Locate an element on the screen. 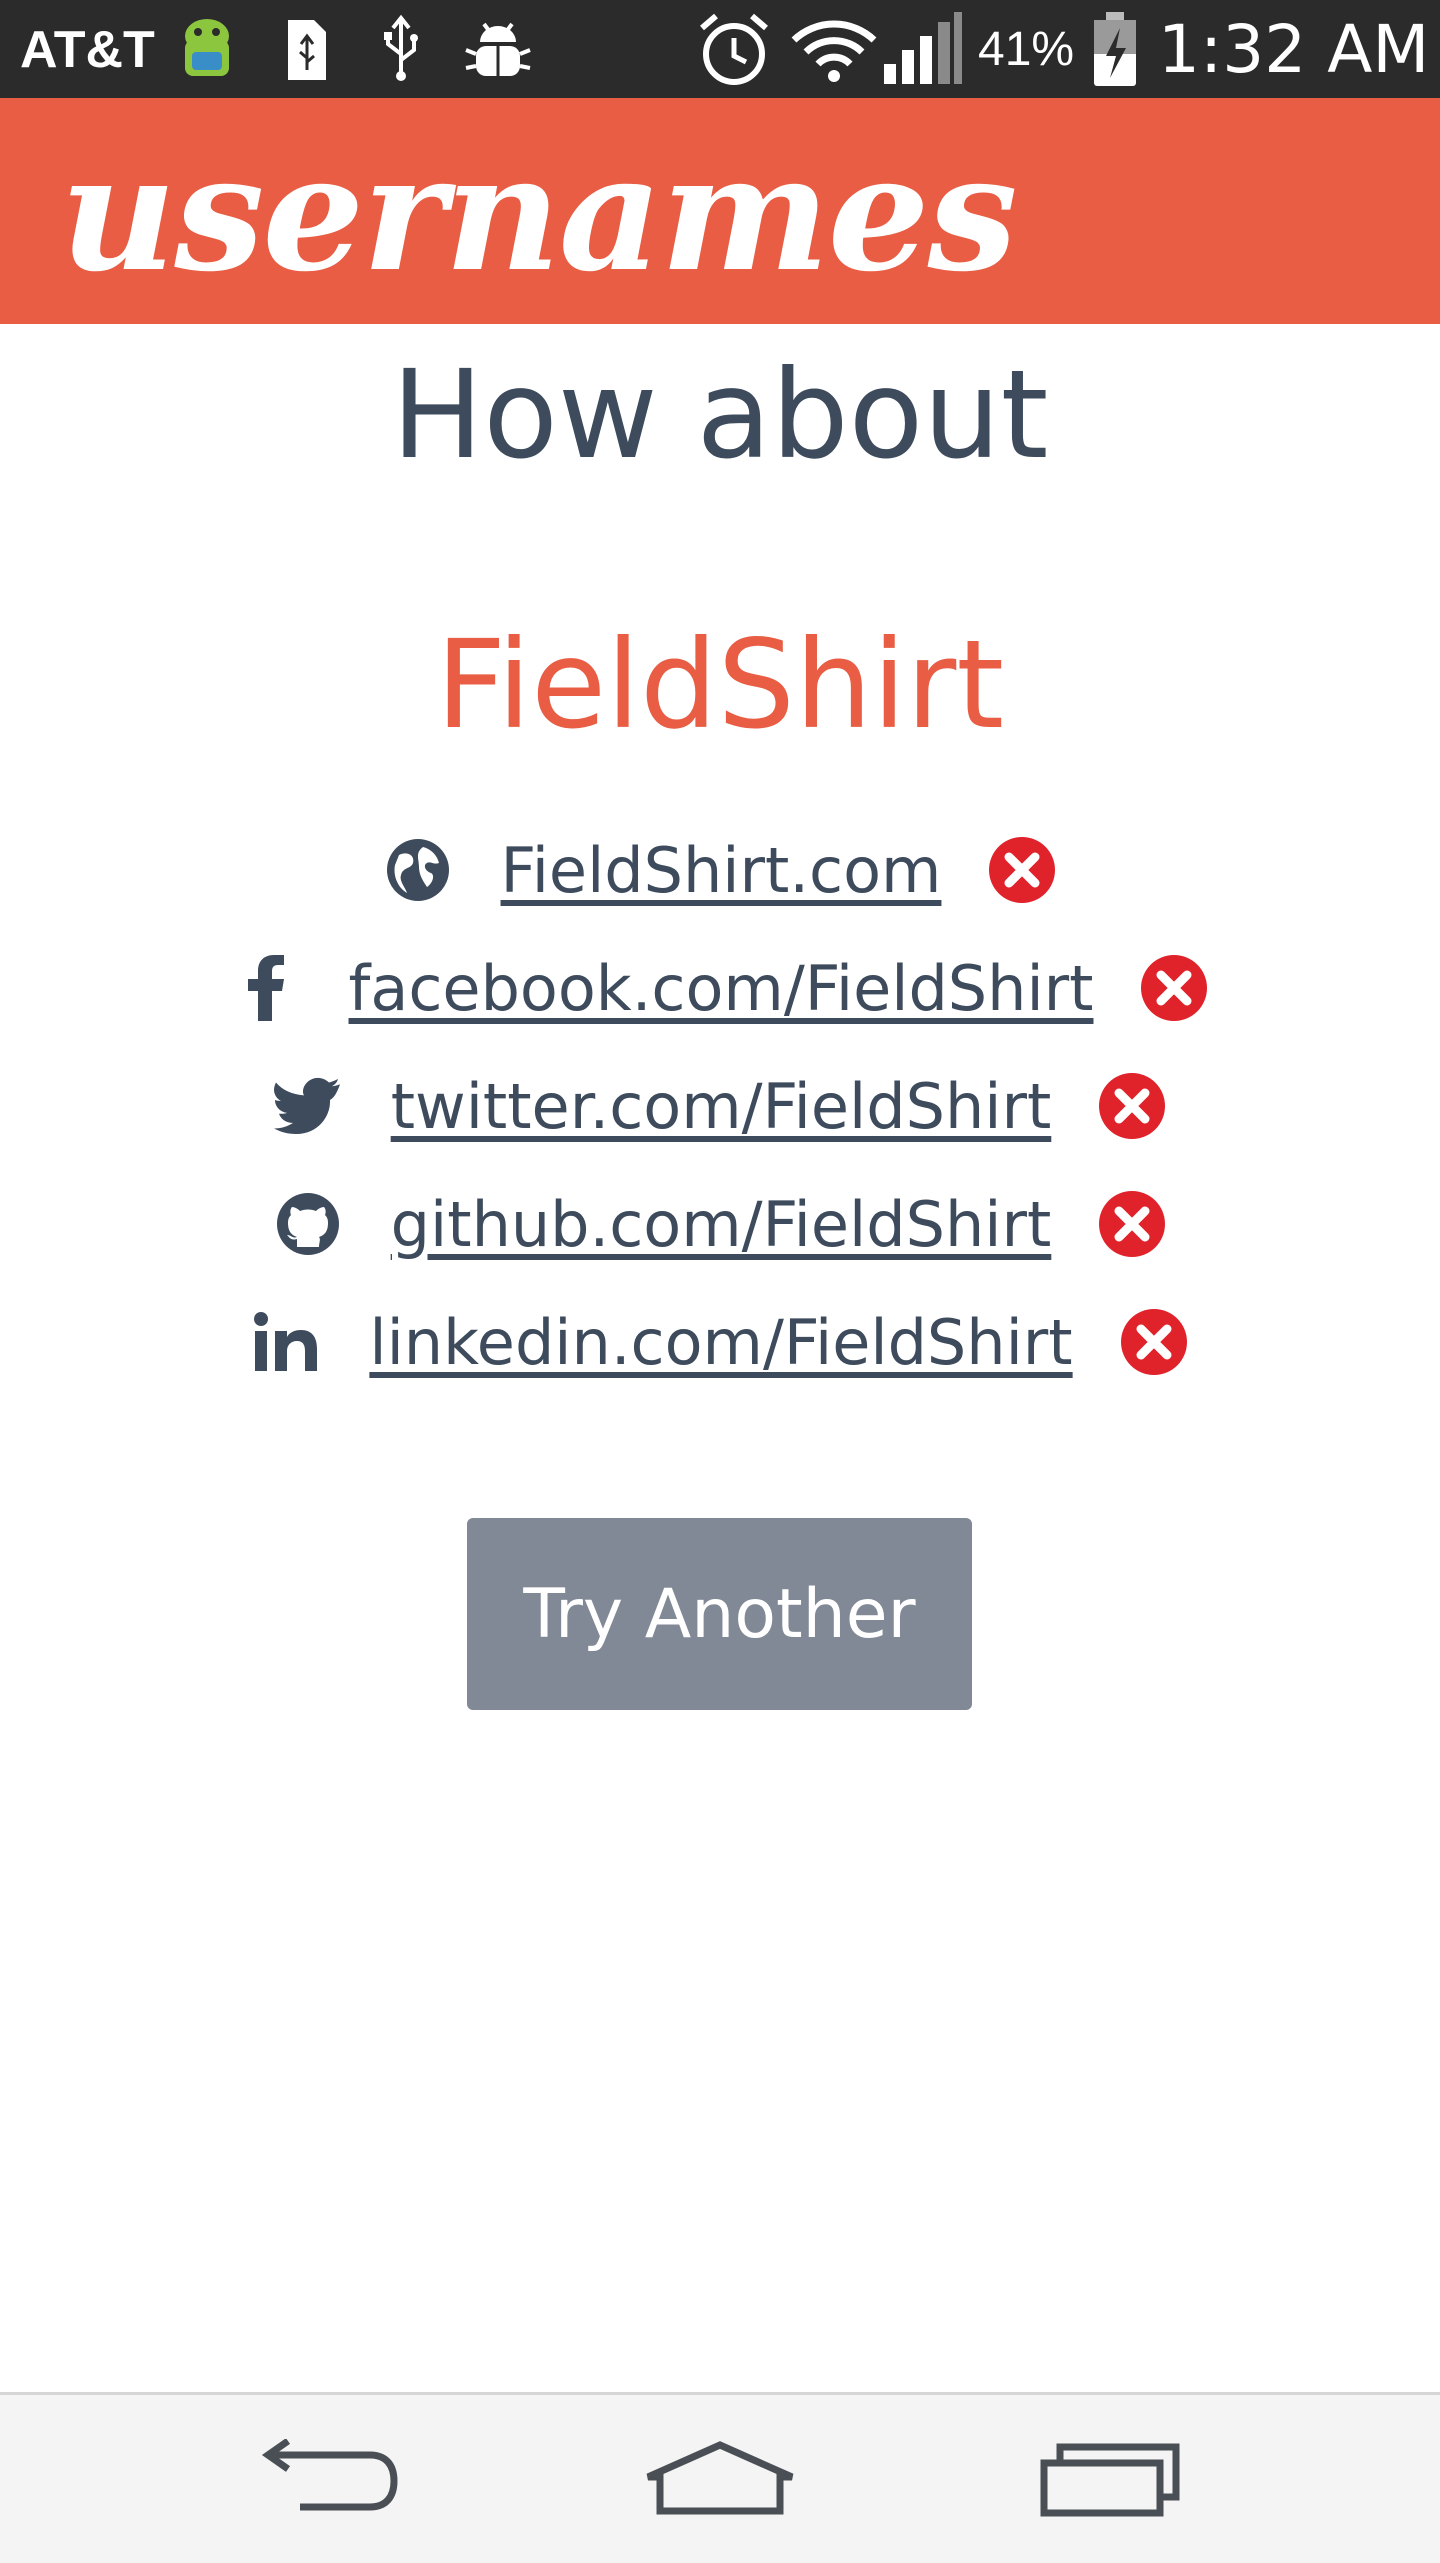 The height and width of the screenshot is (2563, 1440). facebook-link: facebook.com/FieldShirt is located at coordinates (721, 988).